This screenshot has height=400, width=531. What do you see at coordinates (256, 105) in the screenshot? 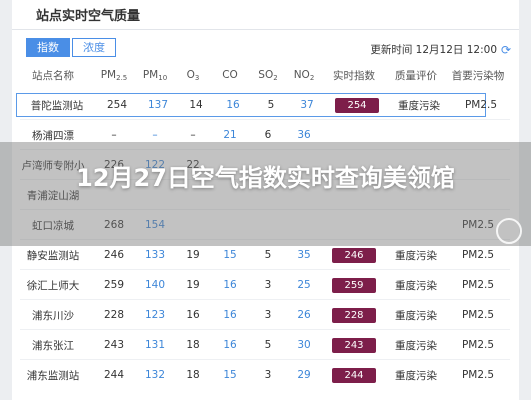
I see `table-row: 普陀监测站 254 137 14 16 5 37 254 重度污染 PM2.5` at bounding box center [256, 105].